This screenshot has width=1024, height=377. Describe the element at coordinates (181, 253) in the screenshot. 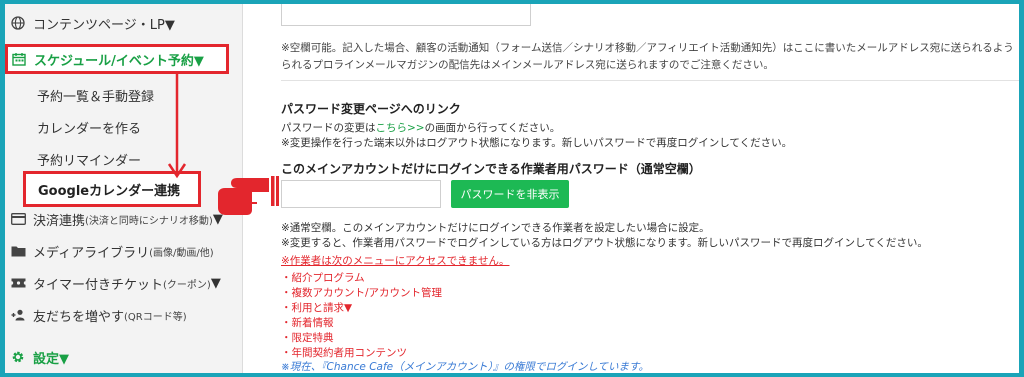

I see `sidebar-item-note: (画像/動画/他)` at that location.